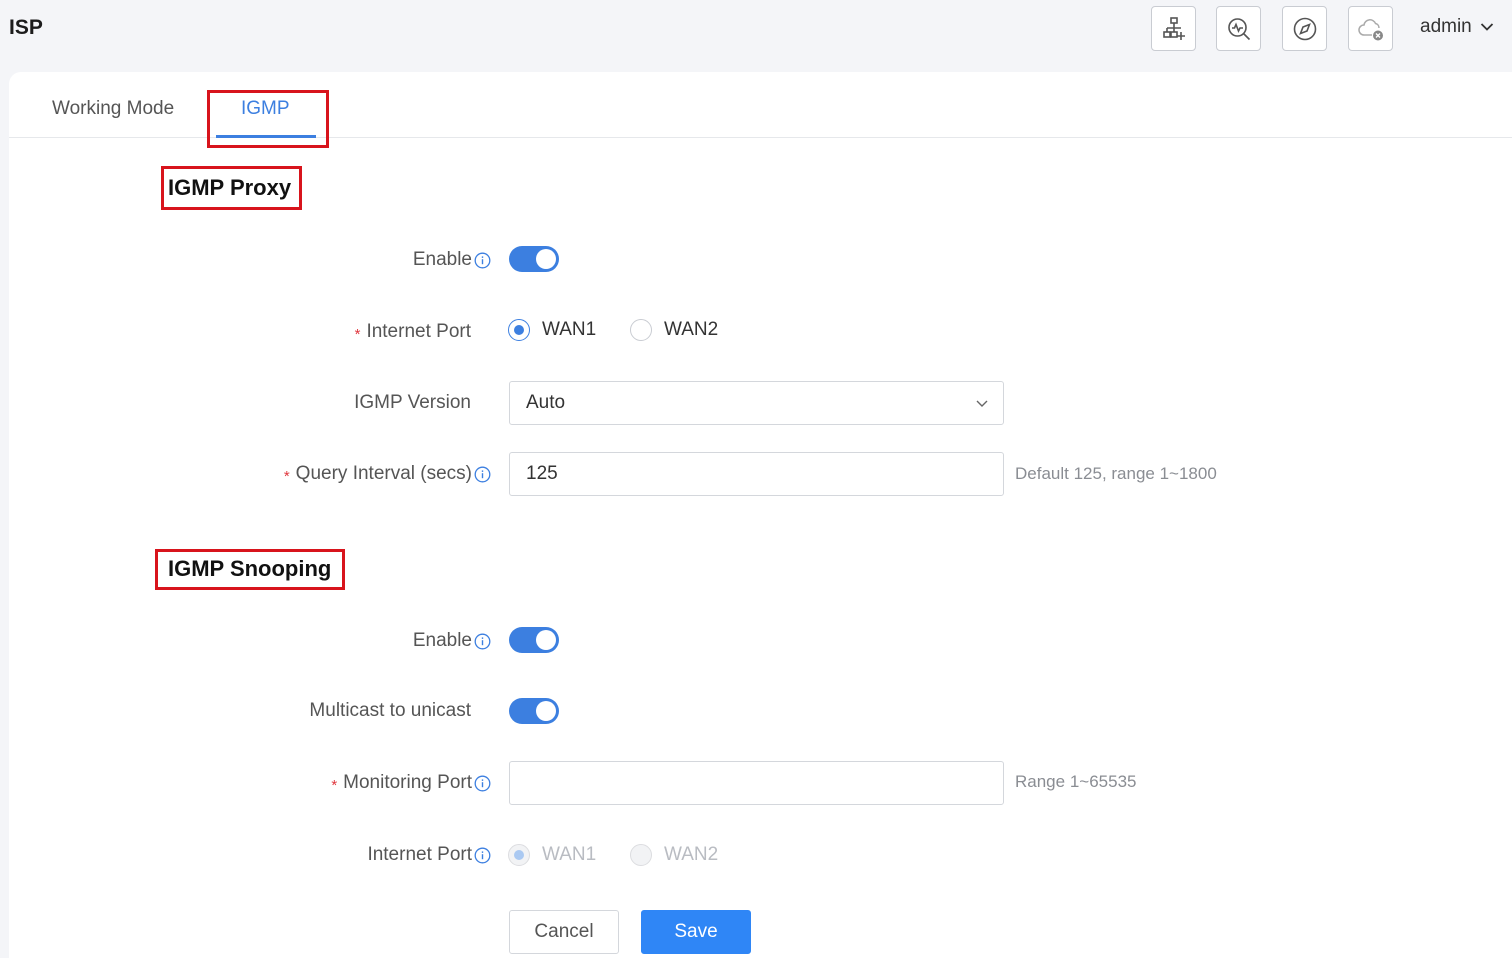  Describe the element at coordinates (1116, 473) in the screenshot. I see `query-interval-hint: Default 125, range 1~1800` at that location.